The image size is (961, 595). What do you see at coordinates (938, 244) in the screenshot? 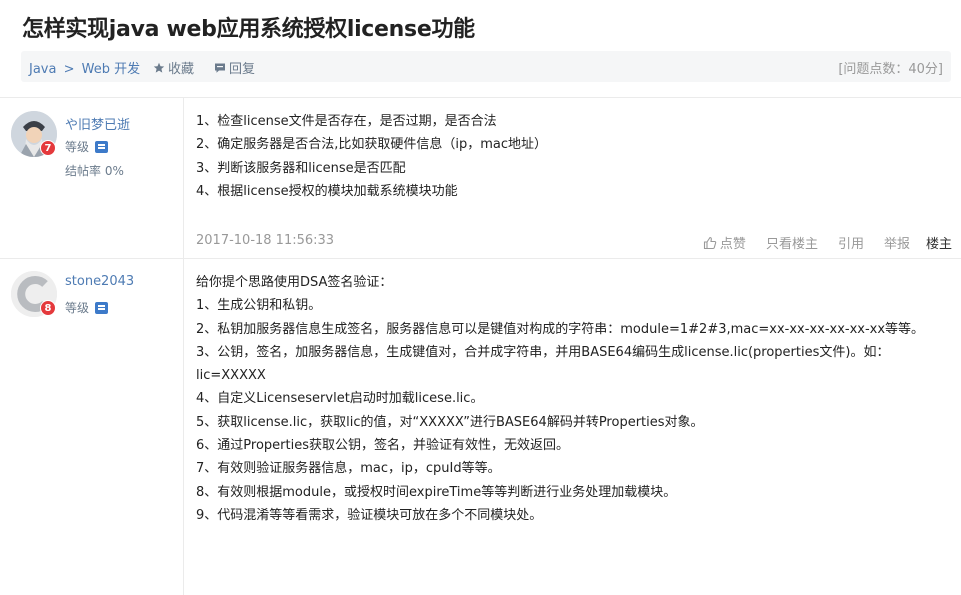
I see `floor-label: 楼主` at bounding box center [938, 244].